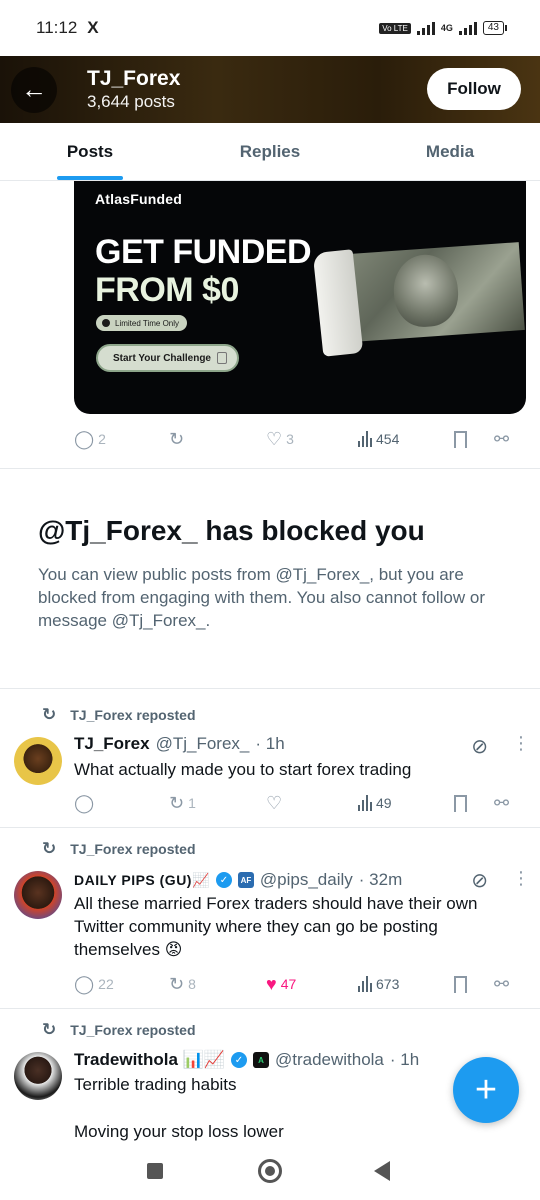 The height and width of the screenshot is (1200, 540). What do you see at coordinates (288, 984) in the screenshot?
I see `like-count: 47` at bounding box center [288, 984].